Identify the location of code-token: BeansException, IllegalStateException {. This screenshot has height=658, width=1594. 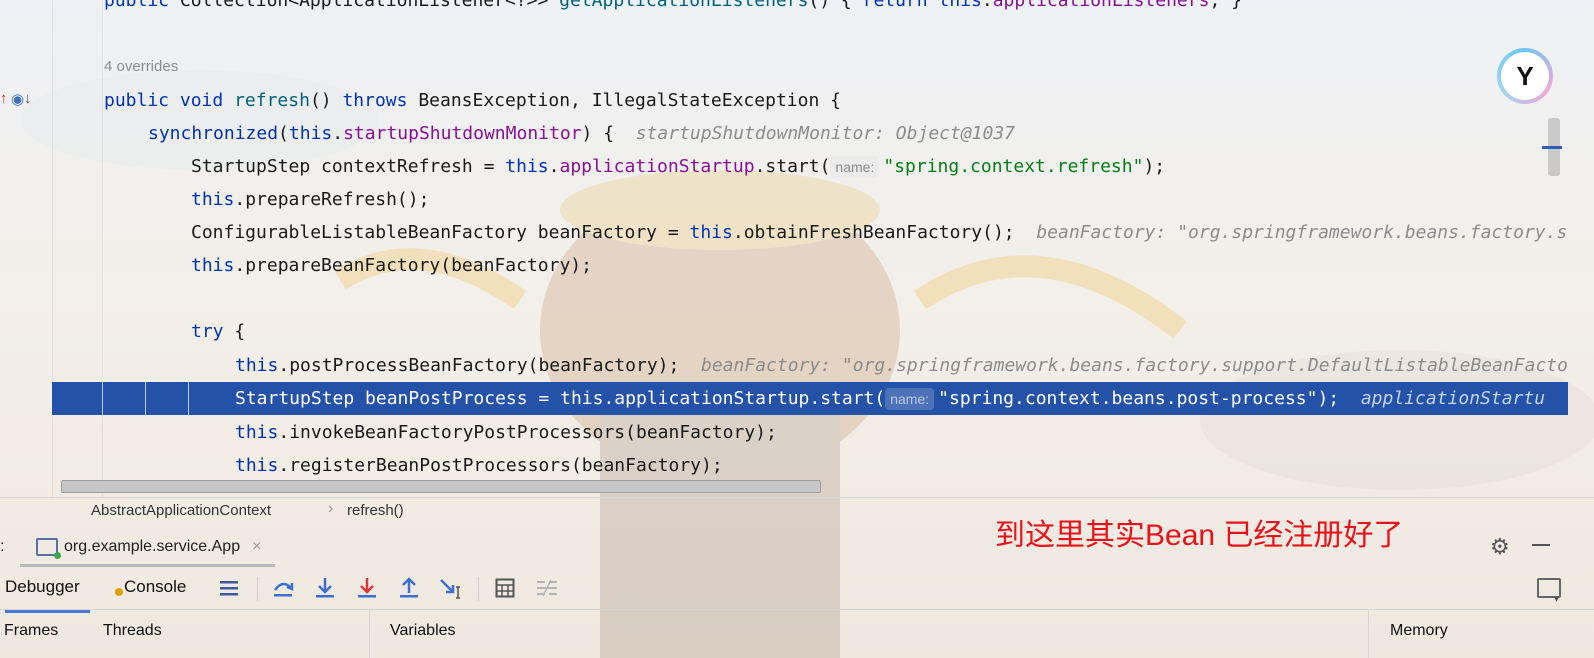
(624, 100).